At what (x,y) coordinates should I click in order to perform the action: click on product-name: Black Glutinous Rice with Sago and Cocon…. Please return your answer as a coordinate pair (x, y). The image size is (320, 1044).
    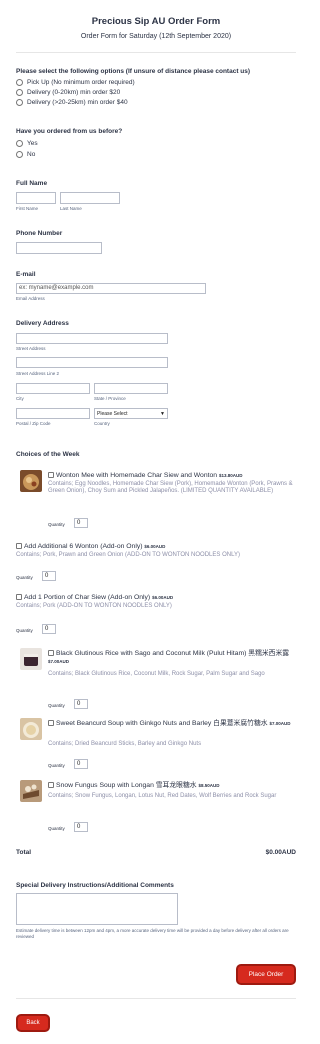
    Looking at the image, I should click on (169, 657).